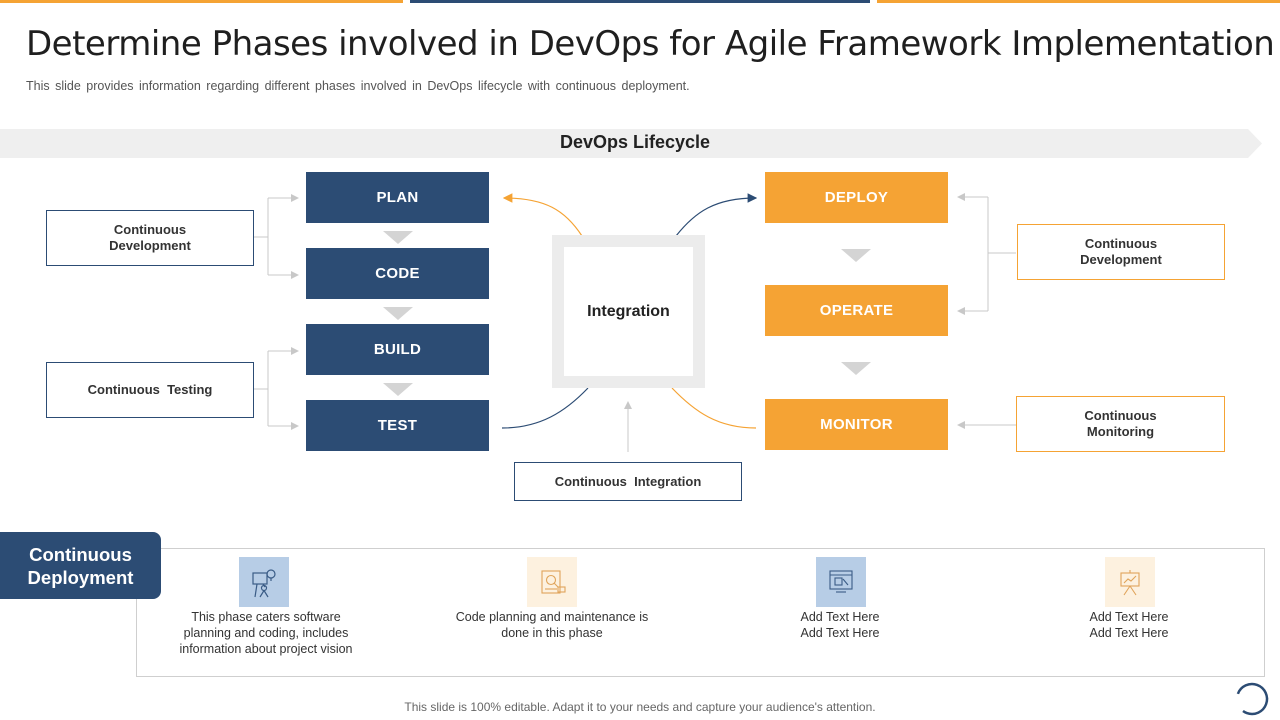 This screenshot has width=1280, height=720. I want to click on deployment-title: Continuous Deployment, so click(80, 565).